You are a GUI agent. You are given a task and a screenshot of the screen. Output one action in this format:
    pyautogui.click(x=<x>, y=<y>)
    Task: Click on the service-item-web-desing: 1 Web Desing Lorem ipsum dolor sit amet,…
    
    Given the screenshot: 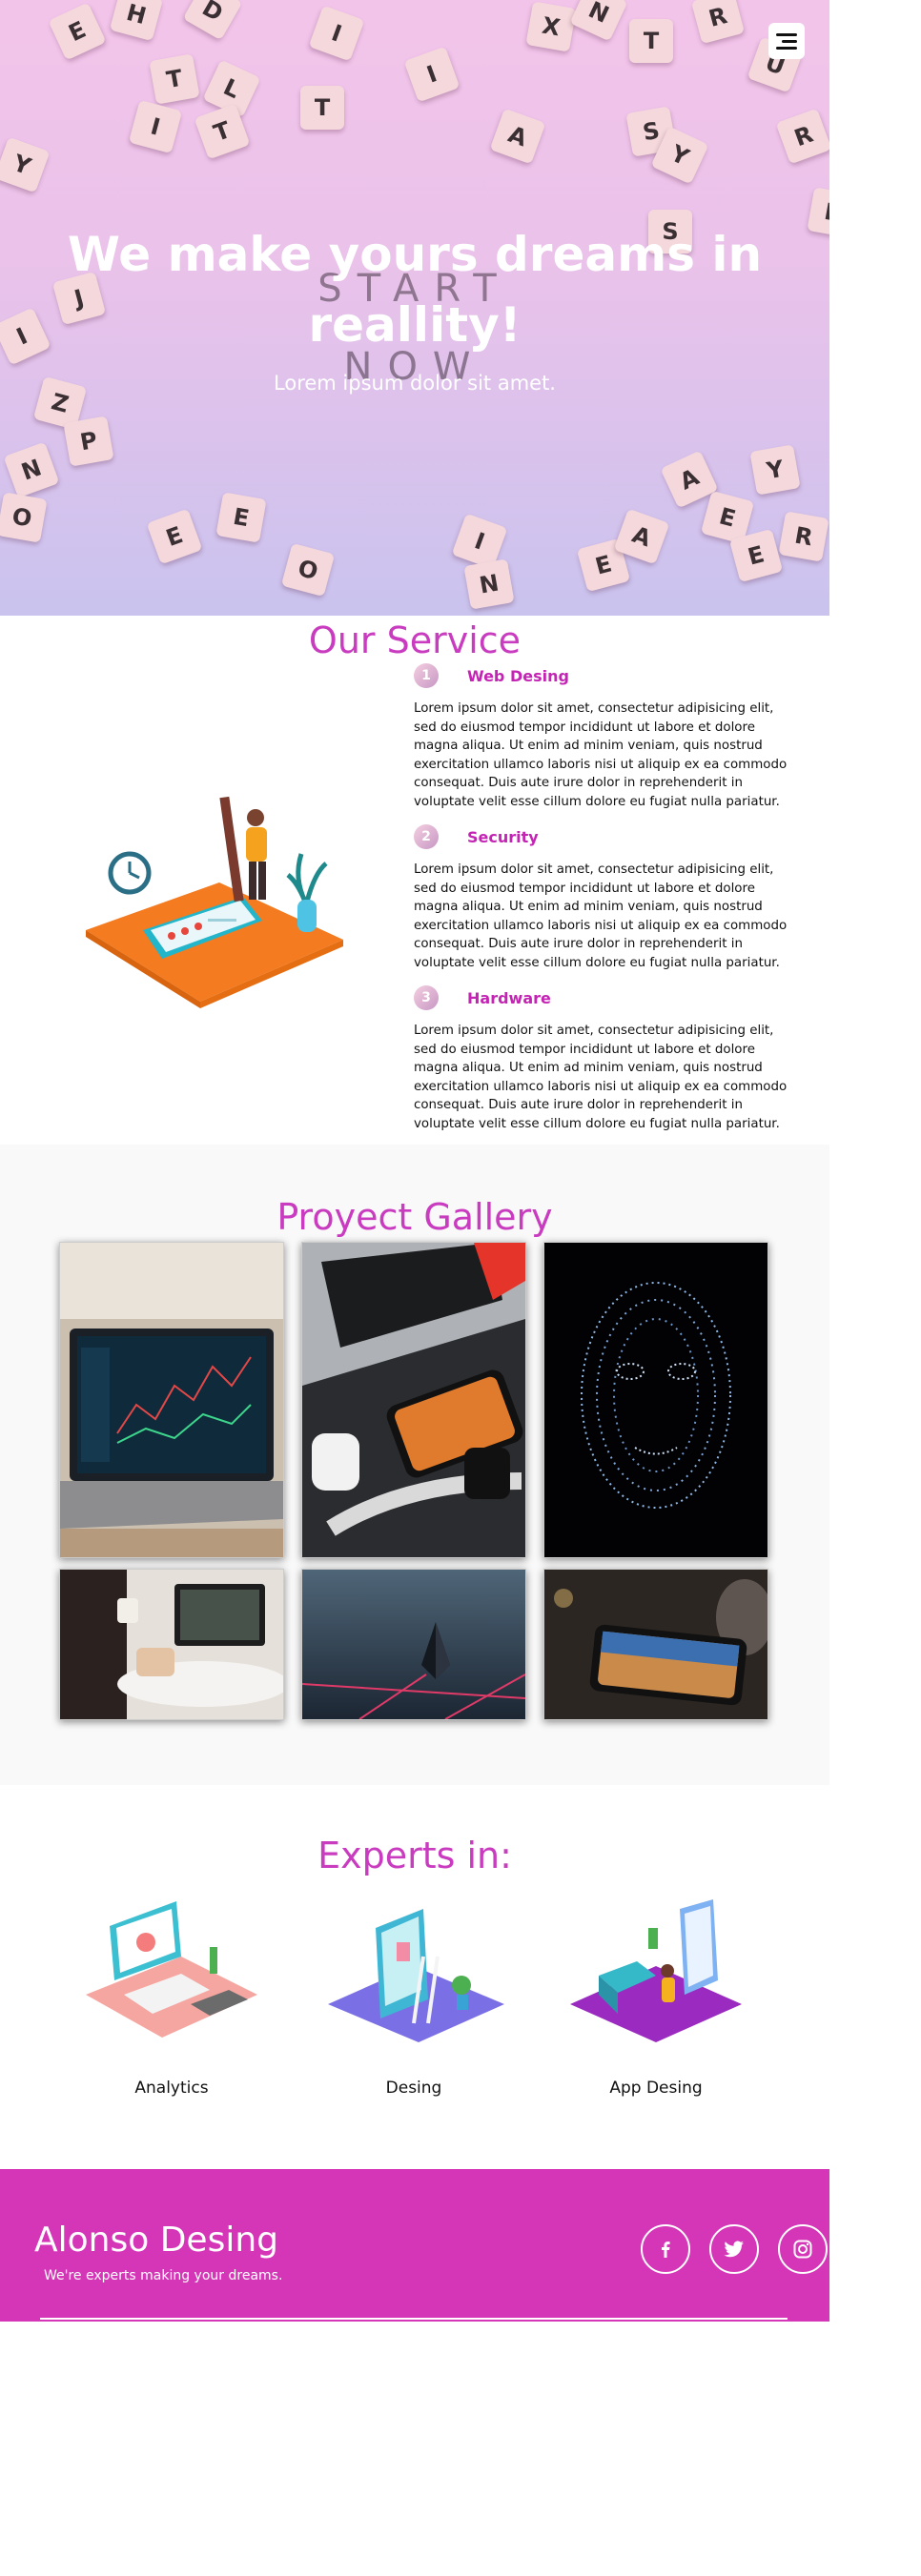 What is the action you would take?
    pyautogui.click(x=604, y=736)
    